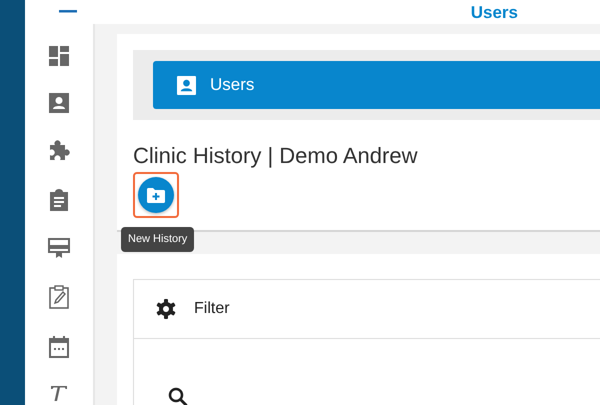  Describe the element at coordinates (275, 156) in the screenshot. I see `page-title: Clinic History | Demo Andrew` at that location.